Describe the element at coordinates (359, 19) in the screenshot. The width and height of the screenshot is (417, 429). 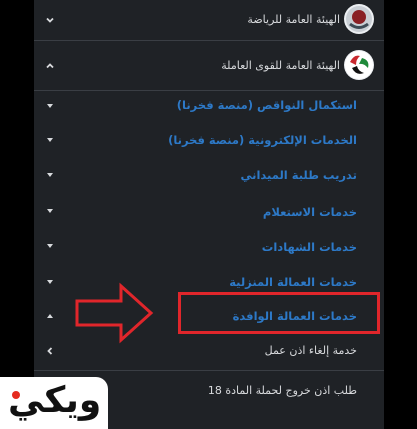
I see `sports-authority-logo` at that location.